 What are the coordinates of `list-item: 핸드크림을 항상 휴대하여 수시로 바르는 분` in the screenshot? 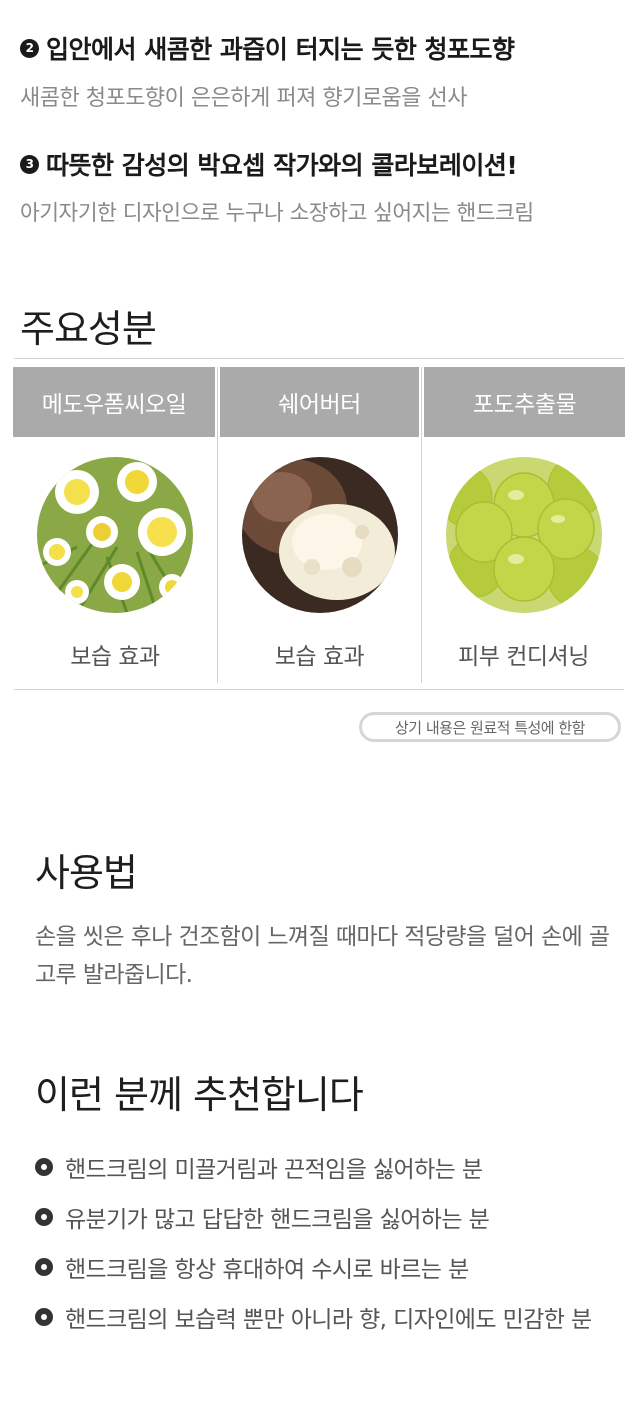 It's located at (313, 1267).